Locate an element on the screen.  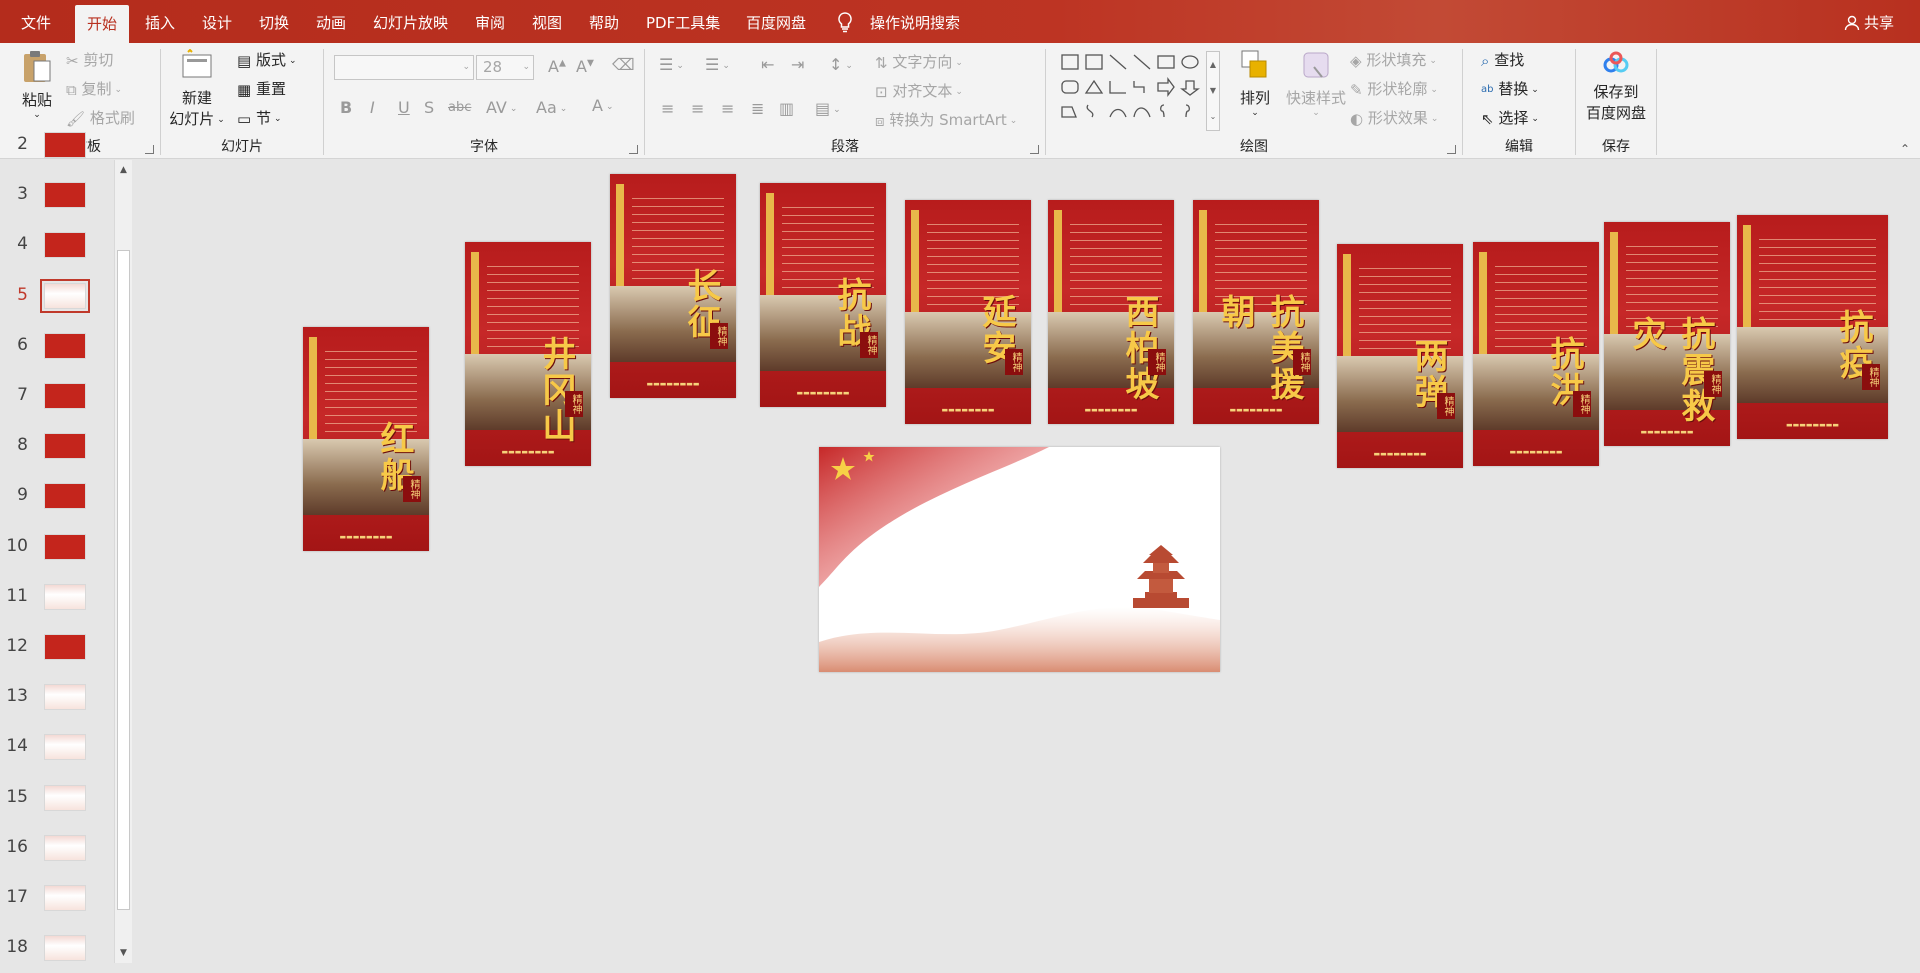
slide-thumbnail: 18 is located at coordinates (59, 949).